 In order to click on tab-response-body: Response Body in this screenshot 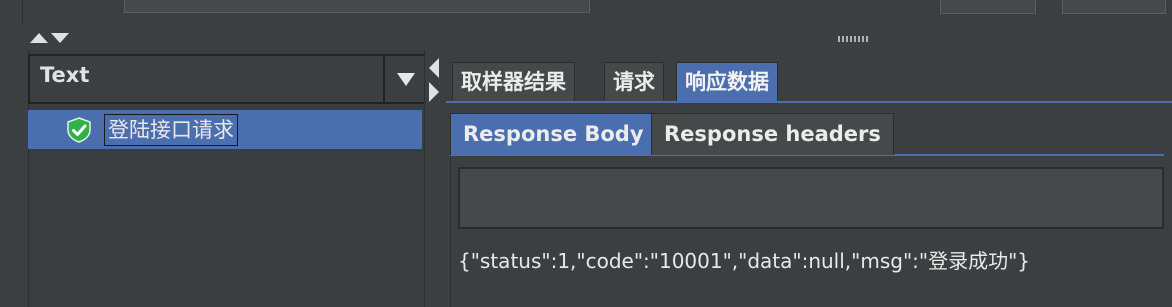, I will do `click(553, 134)`.